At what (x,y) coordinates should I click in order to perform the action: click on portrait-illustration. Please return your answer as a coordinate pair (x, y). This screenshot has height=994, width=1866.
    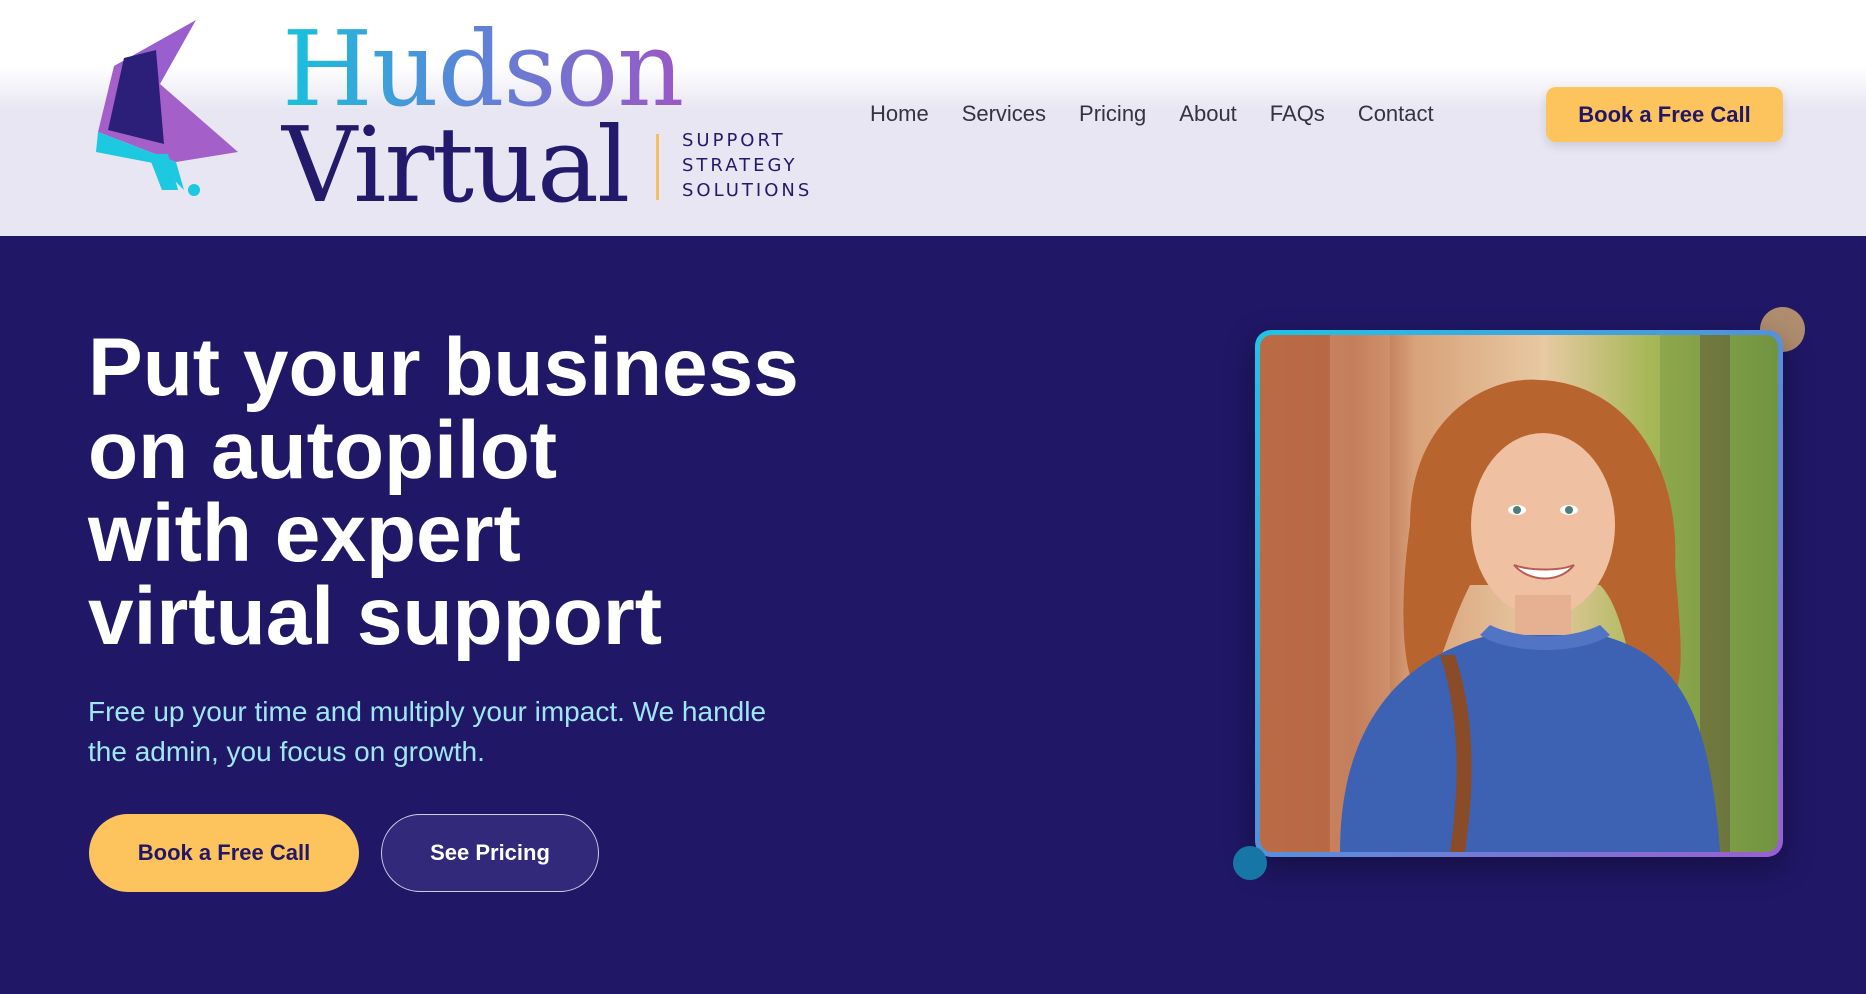
    Looking at the image, I should click on (1519, 593).